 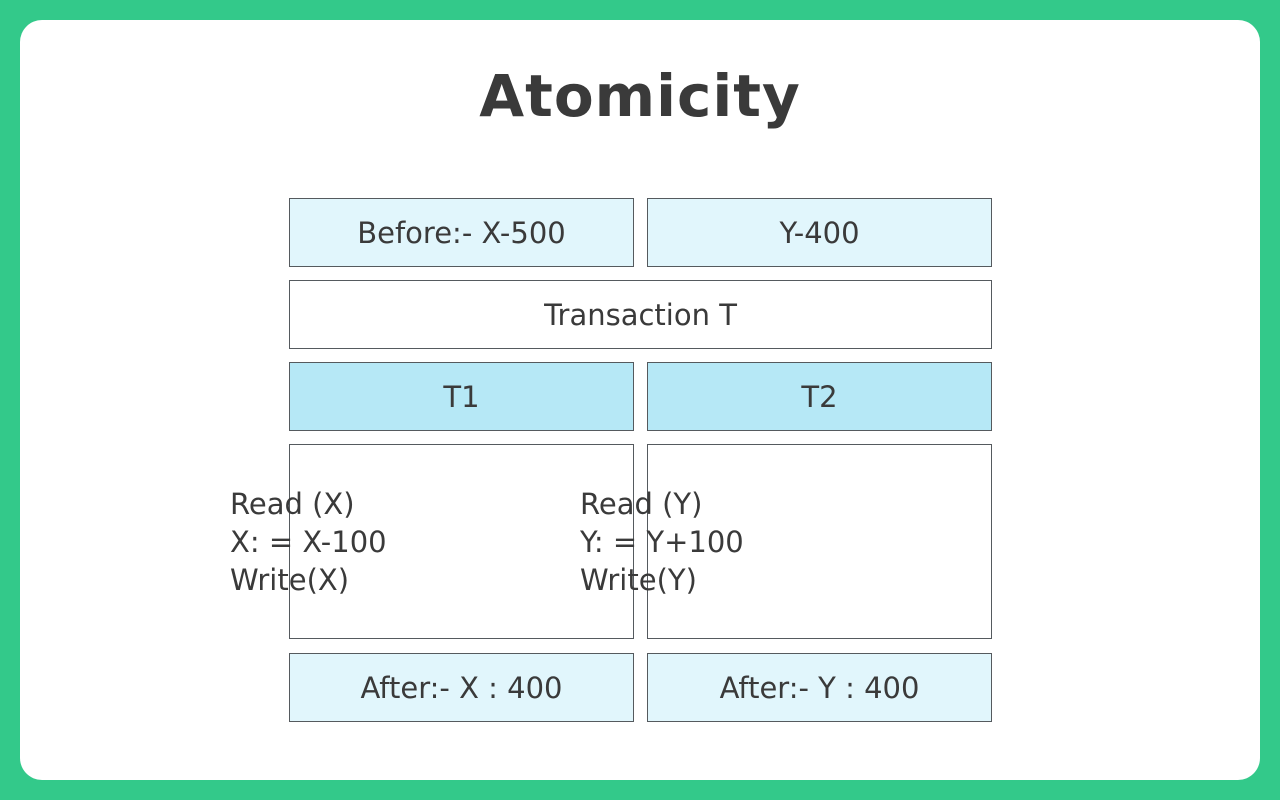 I want to click on t2-steps-list: Read (Y) Y: = Y+100 Write(Y), so click(x=662, y=542).